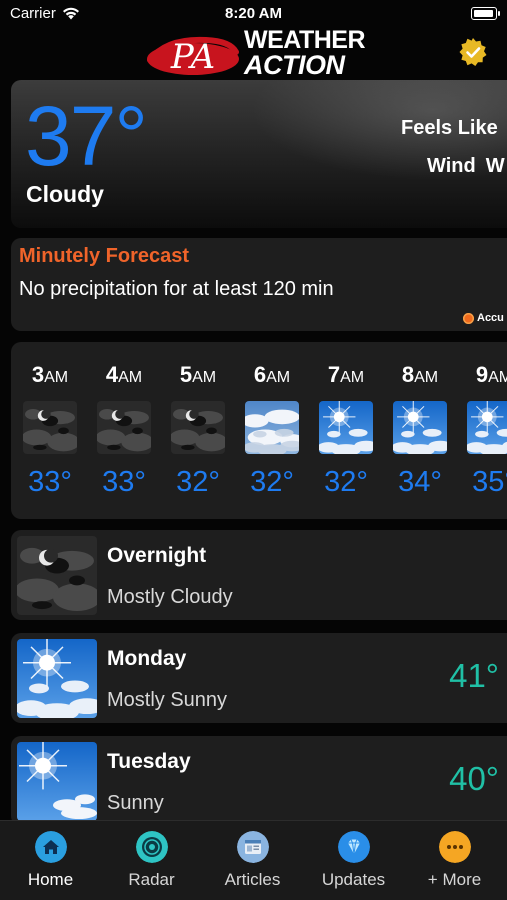  What do you see at coordinates (294, 65) in the screenshot?
I see `logo-title-line2: ACTION` at bounding box center [294, 65].